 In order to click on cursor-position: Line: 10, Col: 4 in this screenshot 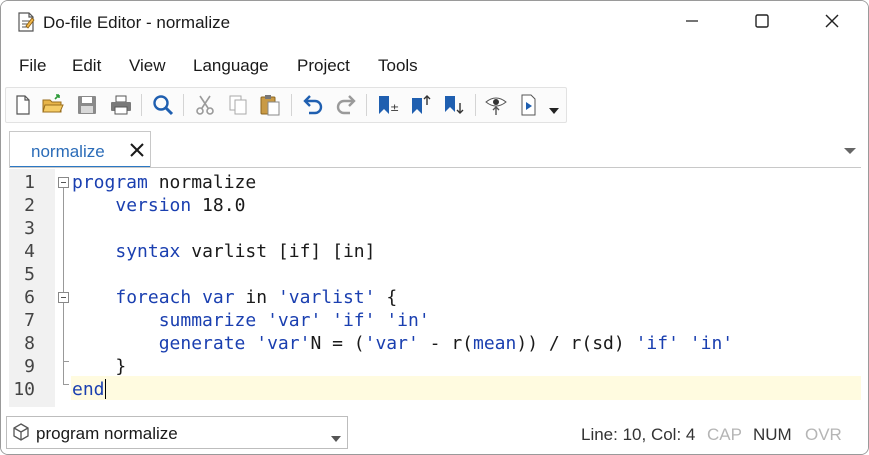, I will do `click(638, 434)`.